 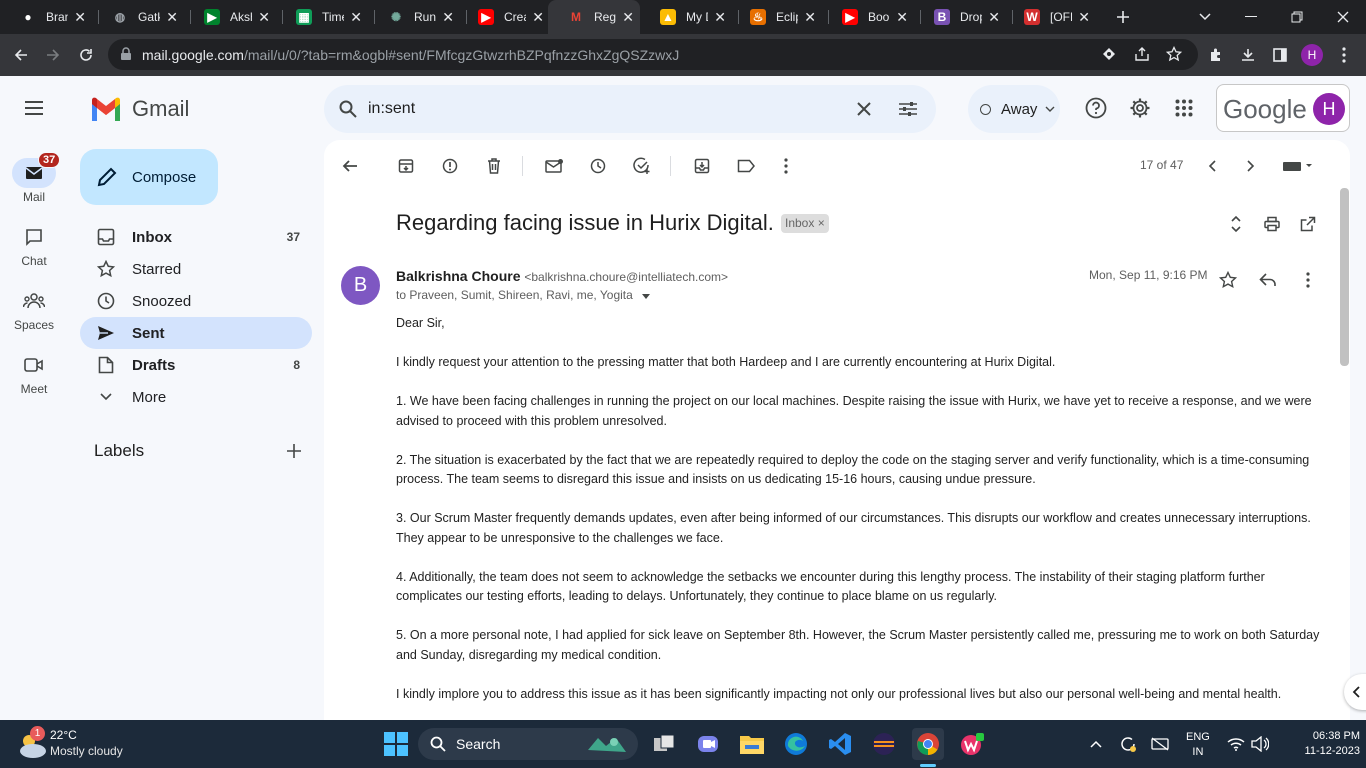 What do you see at coordinates (1096, 744) in the screenshot?
I see `show-hidden-icons-chevron-icon` at bounding box center [1096, 744].